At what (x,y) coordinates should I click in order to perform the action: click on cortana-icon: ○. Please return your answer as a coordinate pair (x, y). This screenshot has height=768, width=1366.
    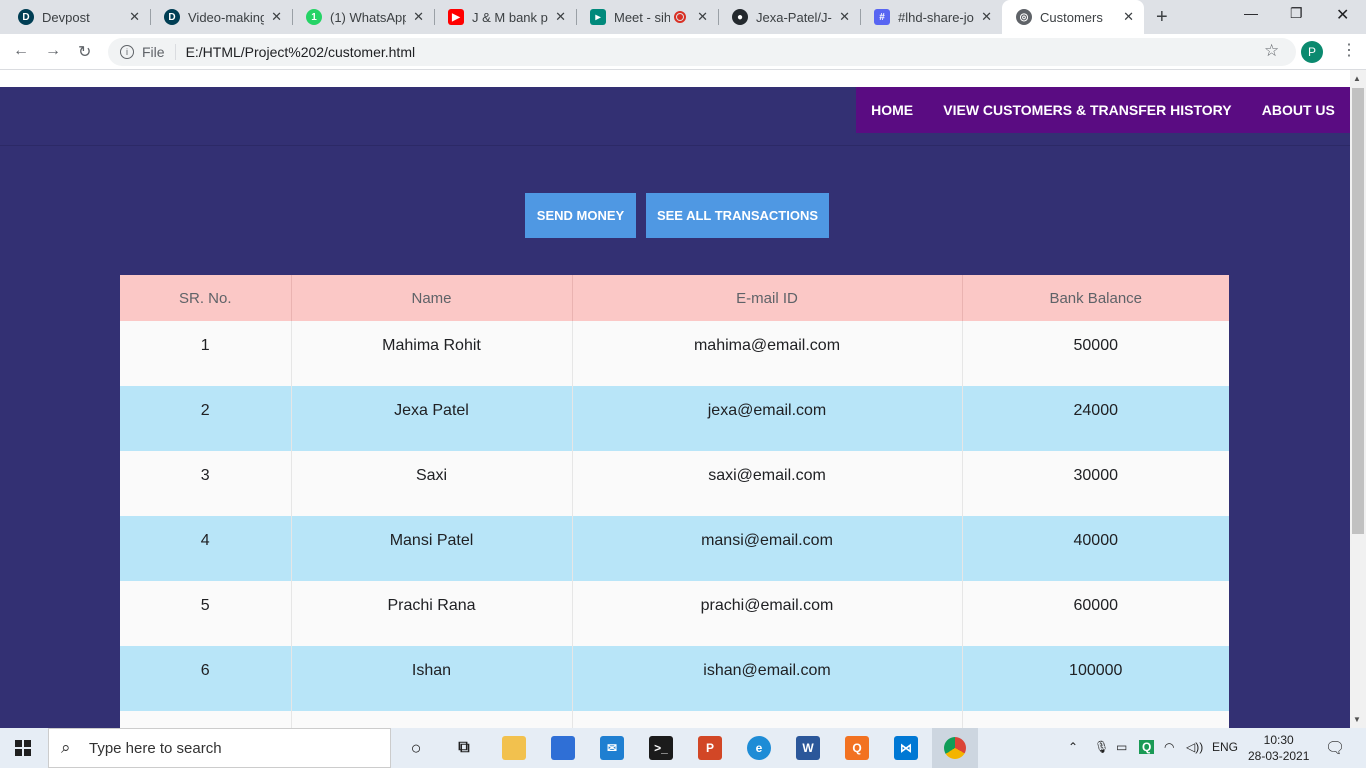
    Looking at the image, I should click on (416, 748).